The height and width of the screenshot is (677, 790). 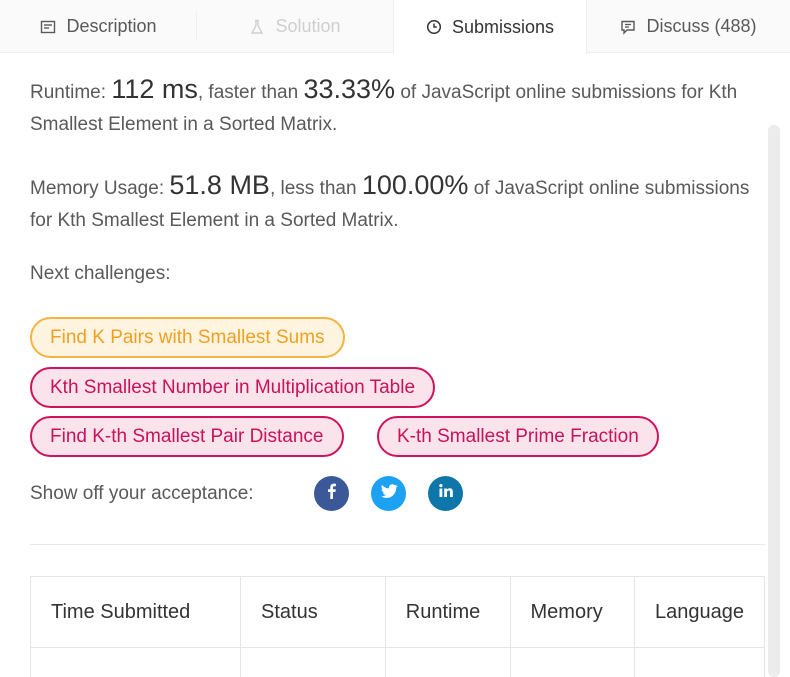 What do you see at coordinates (701, 26) in the screenshot?
I see `tab-label: Discuss (488)` at bounding box center [701, 26].